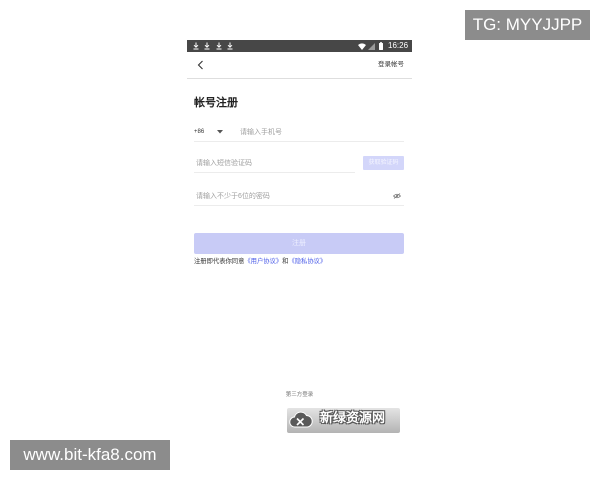 The height and width of the screenshot is (480, 600). I want to click on country-code: +86, so click(199, 132).